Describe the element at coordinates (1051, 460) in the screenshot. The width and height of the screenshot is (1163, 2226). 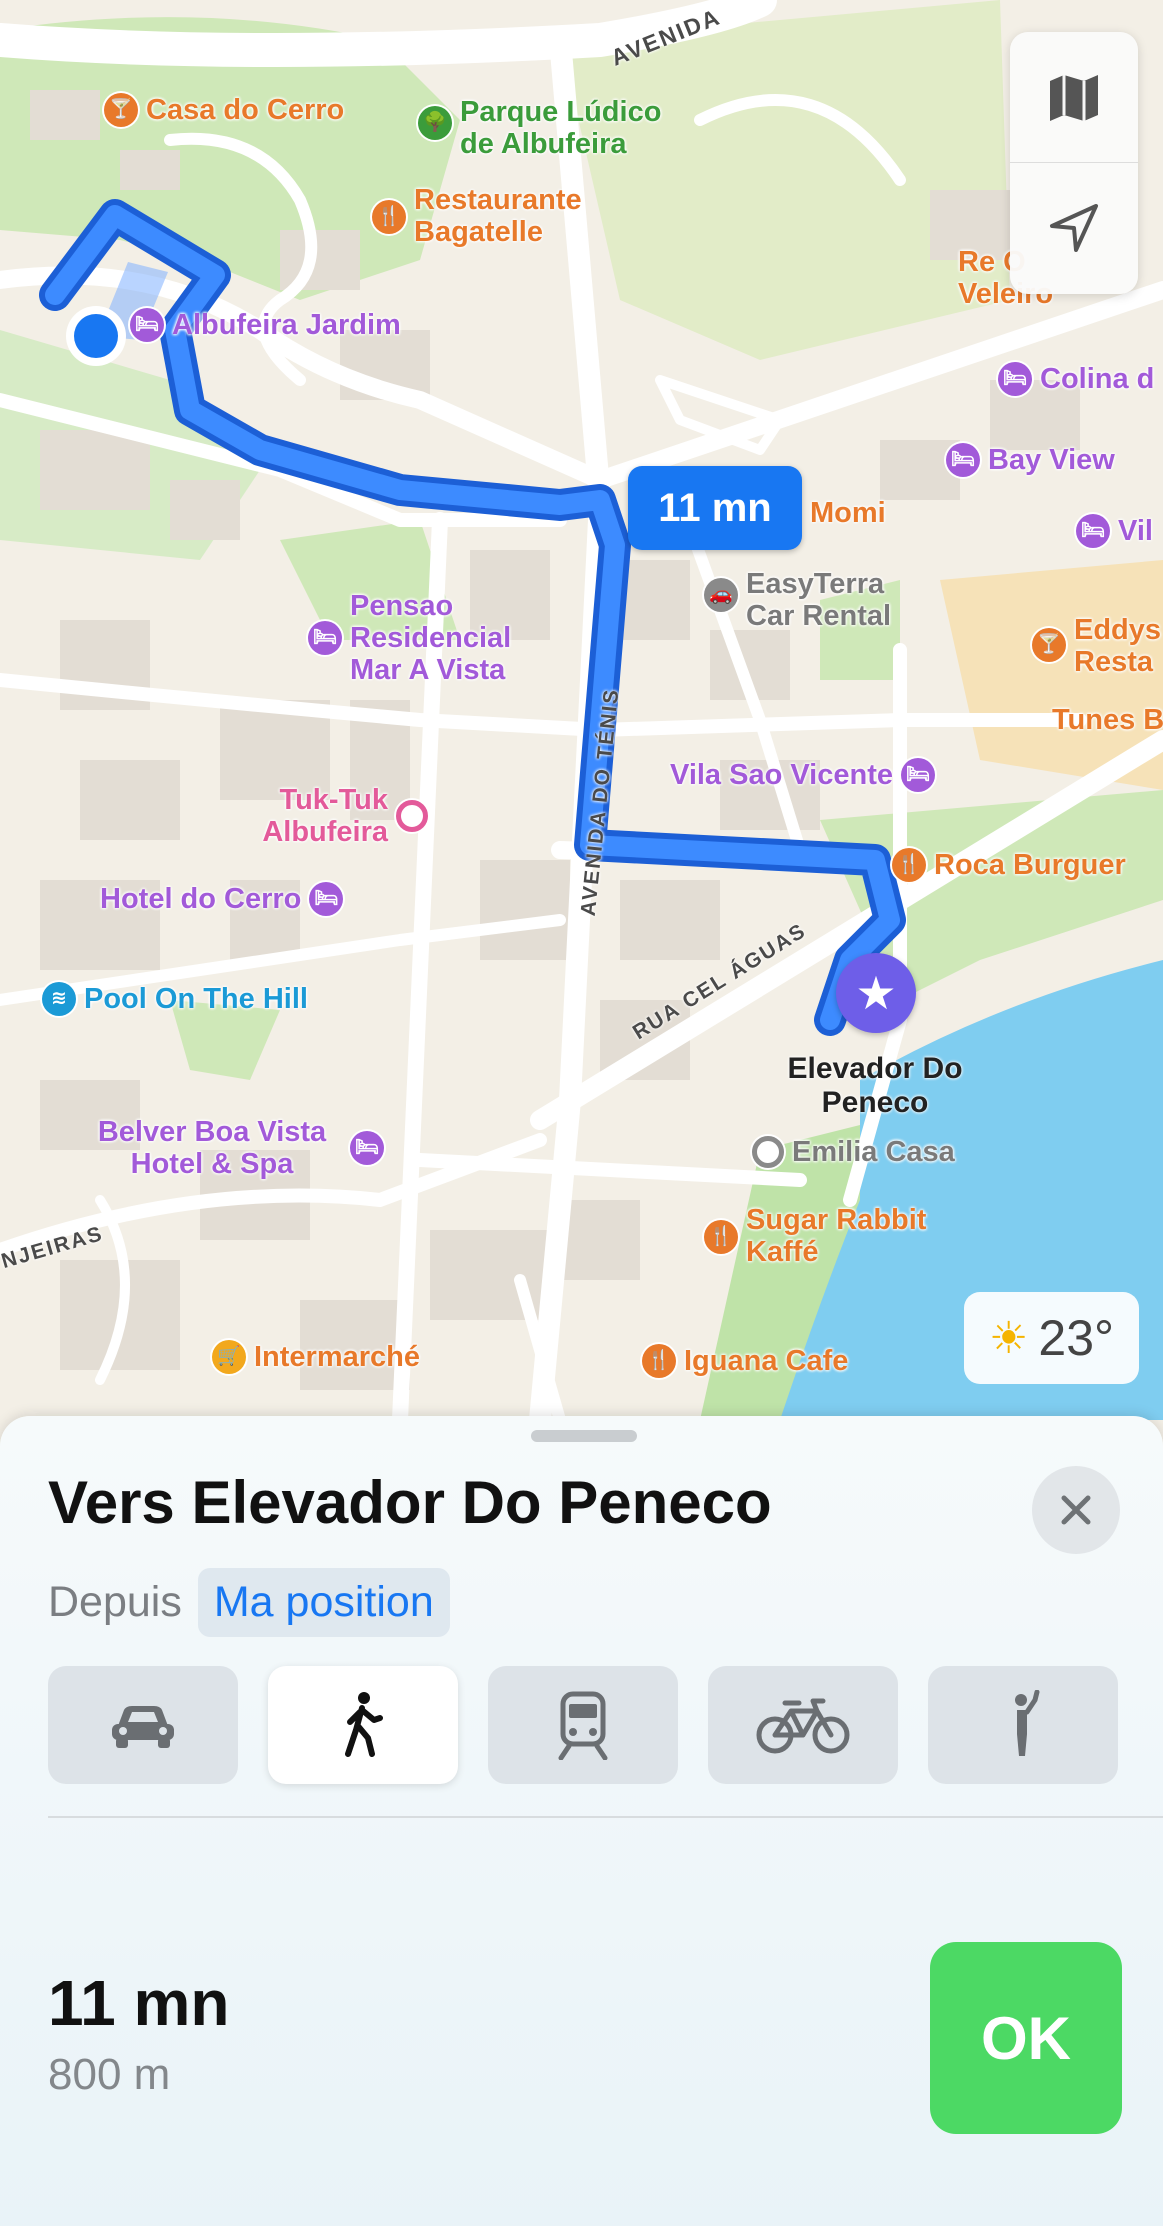
I see `poi-label: Bay View` at that location.